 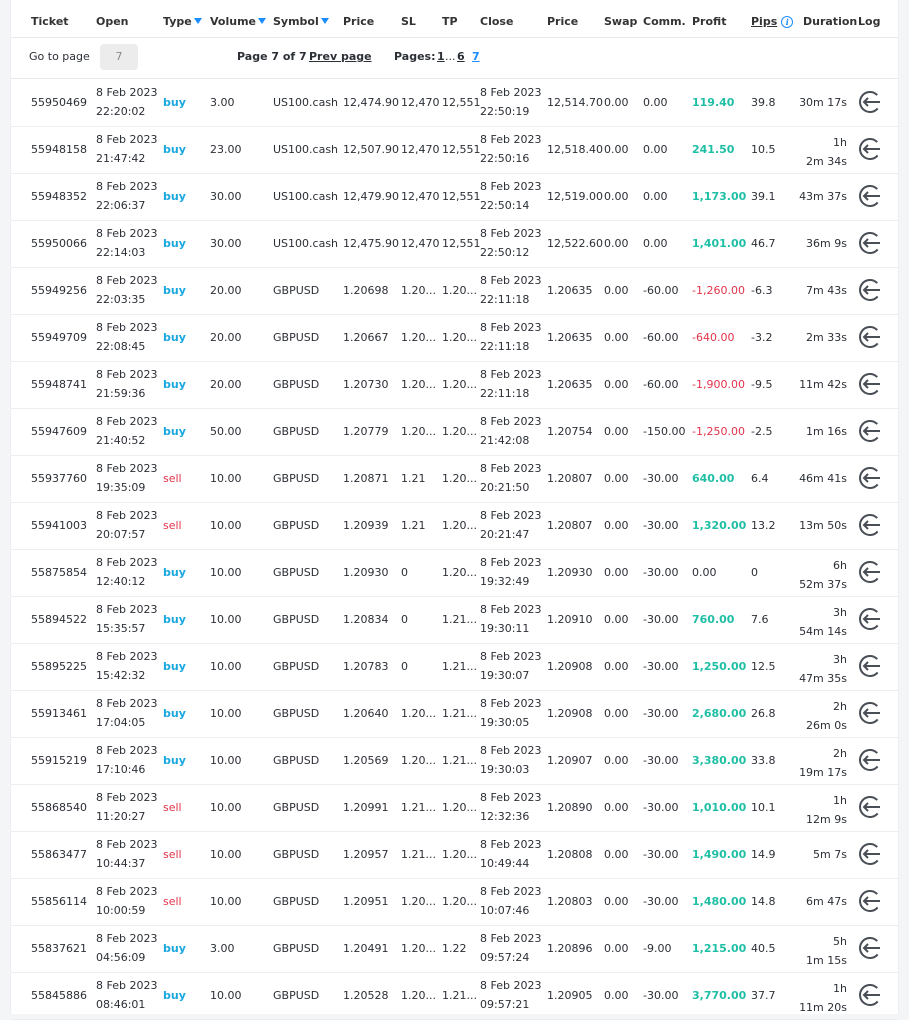 What do you see at coordinates (371, 102) in the screenshot?
I see `open-price-cell: 12,474.90` at bounding box center [371, 102].